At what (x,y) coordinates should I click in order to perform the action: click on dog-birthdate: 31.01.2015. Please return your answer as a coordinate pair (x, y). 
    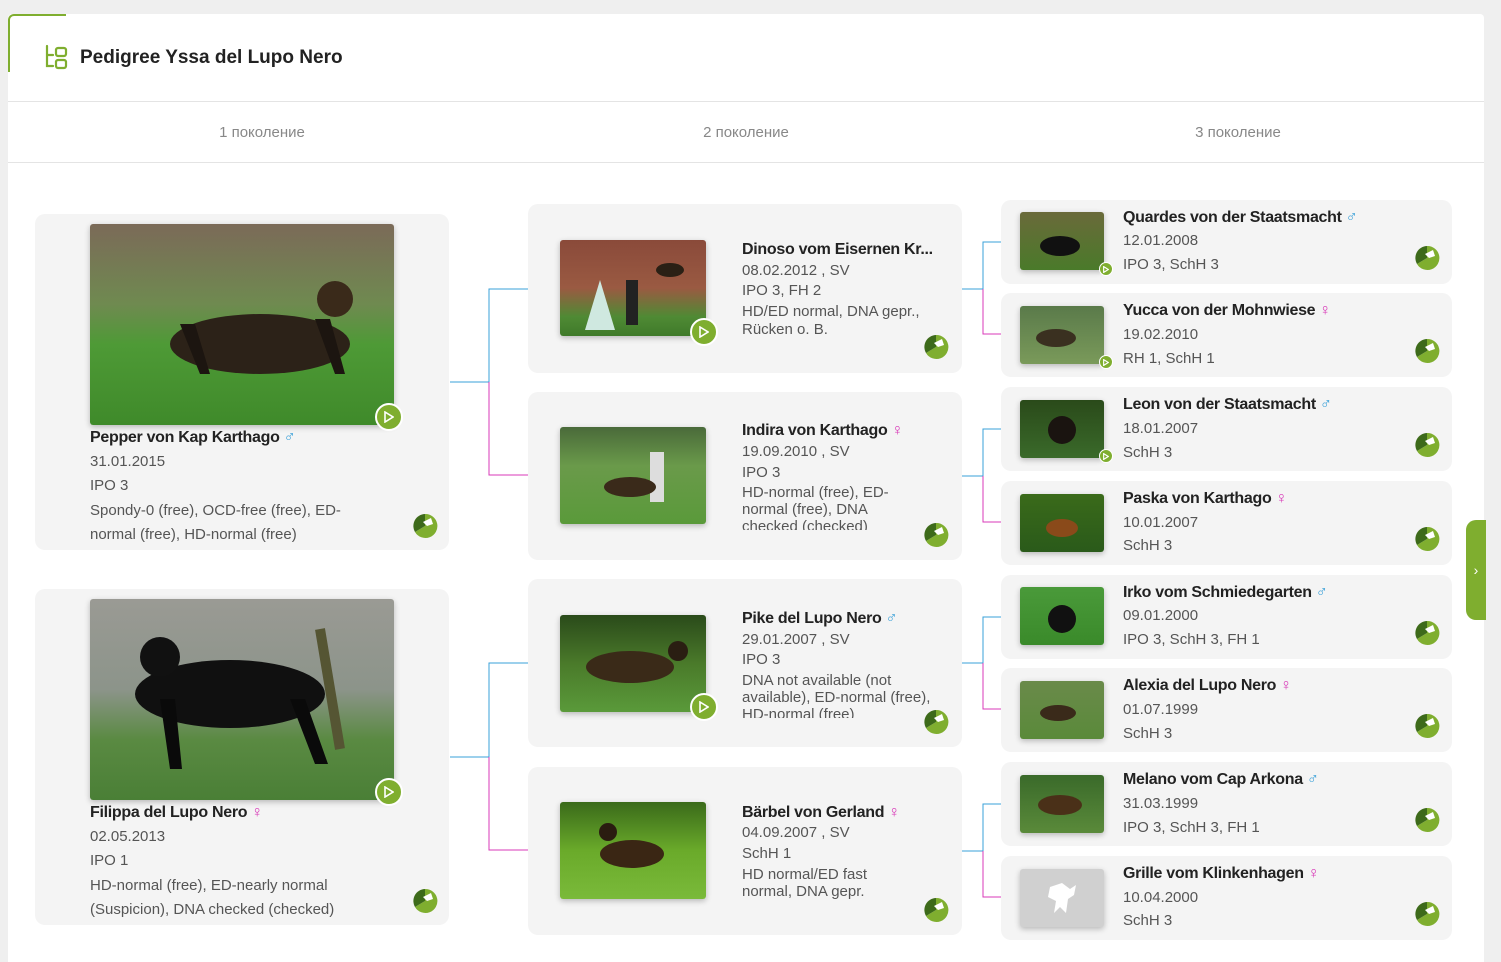
    Looking at the image, I should click on (128, 461).